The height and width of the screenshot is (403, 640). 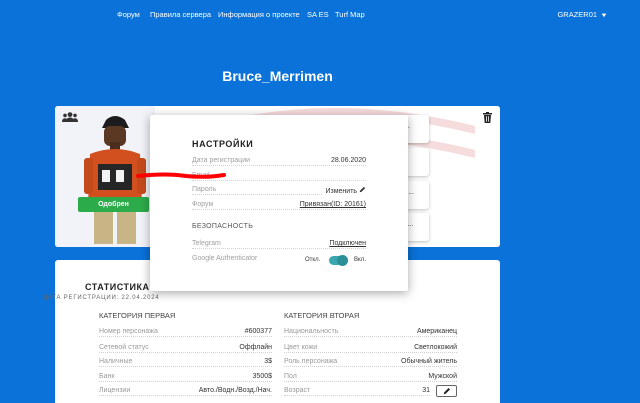 What do you see at coordinates (181, 175) in the screenshot?
I see `redaction-mark` at bounding box center [181, 175].